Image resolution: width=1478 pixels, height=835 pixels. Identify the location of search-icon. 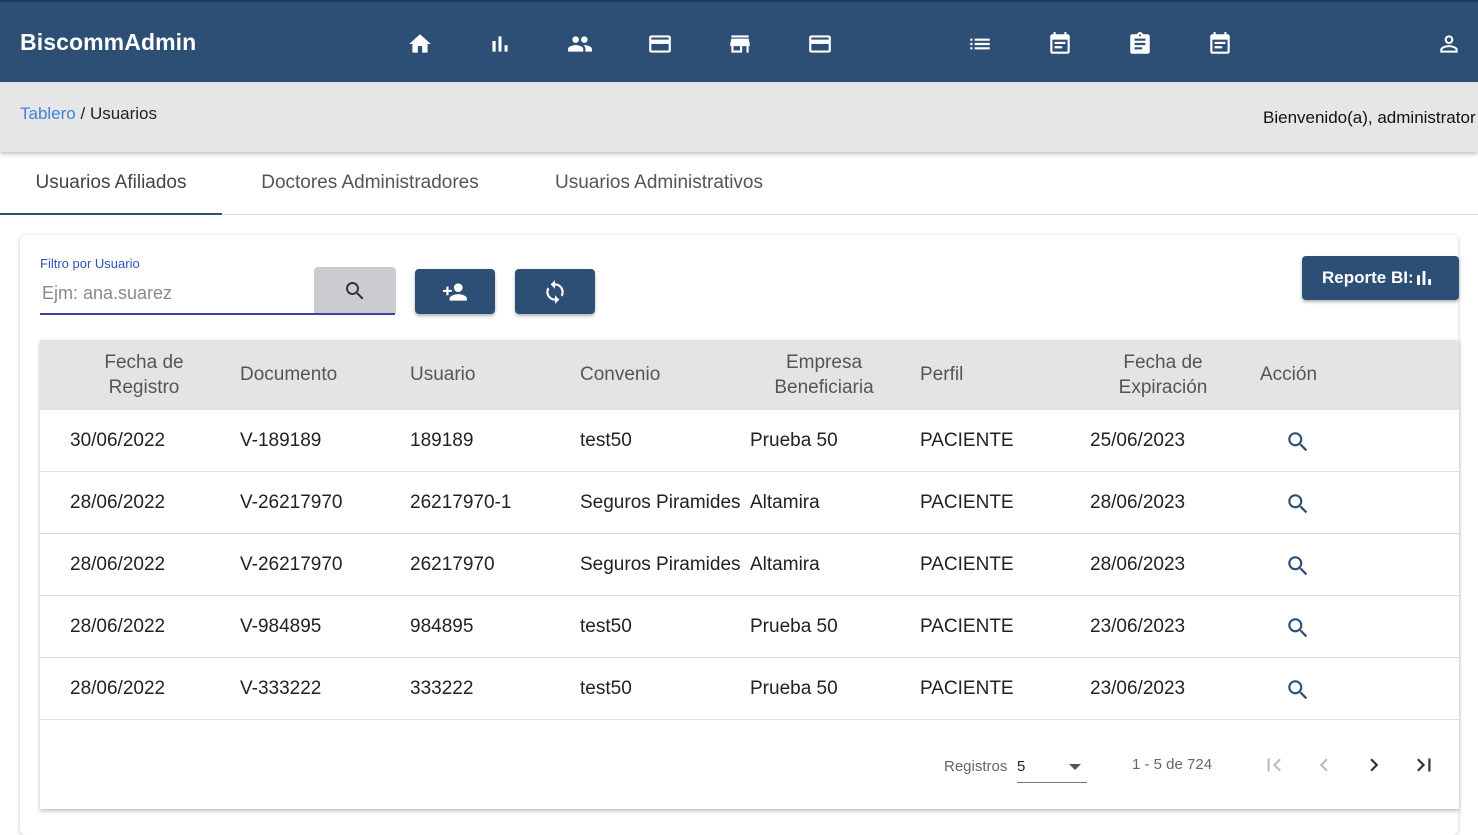
(355, 291).